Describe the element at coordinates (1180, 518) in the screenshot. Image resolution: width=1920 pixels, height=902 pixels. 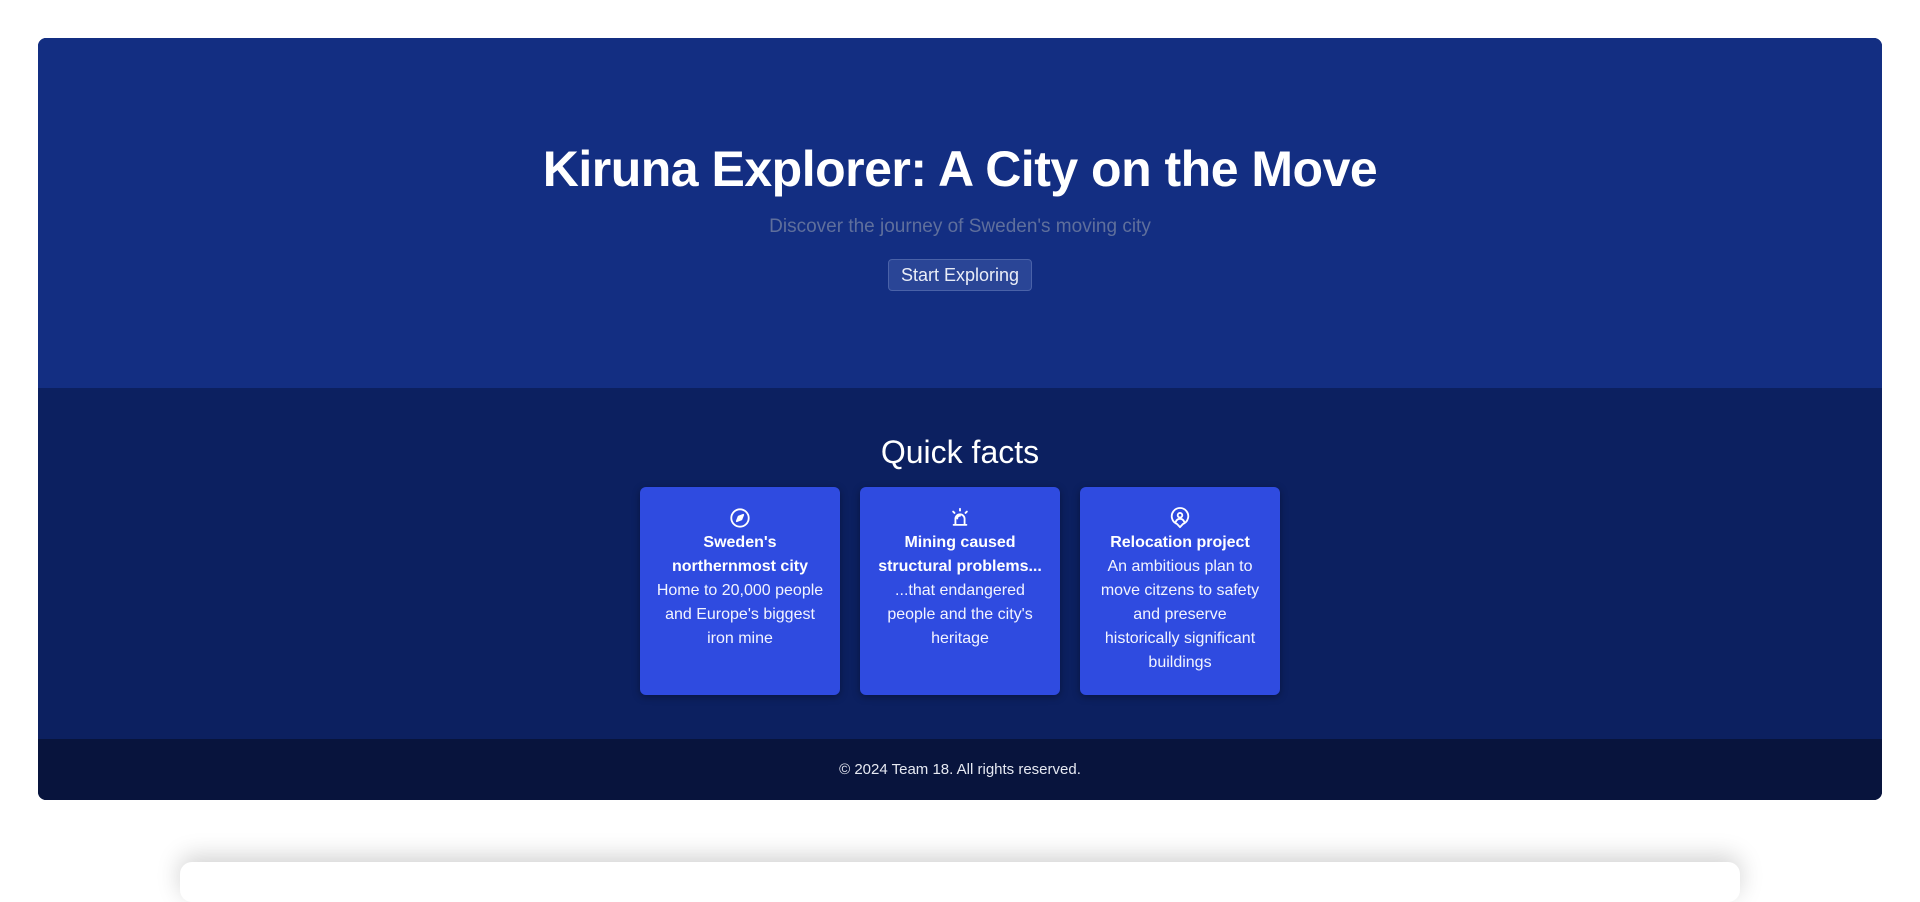
I see `location-person-icon` at that location.